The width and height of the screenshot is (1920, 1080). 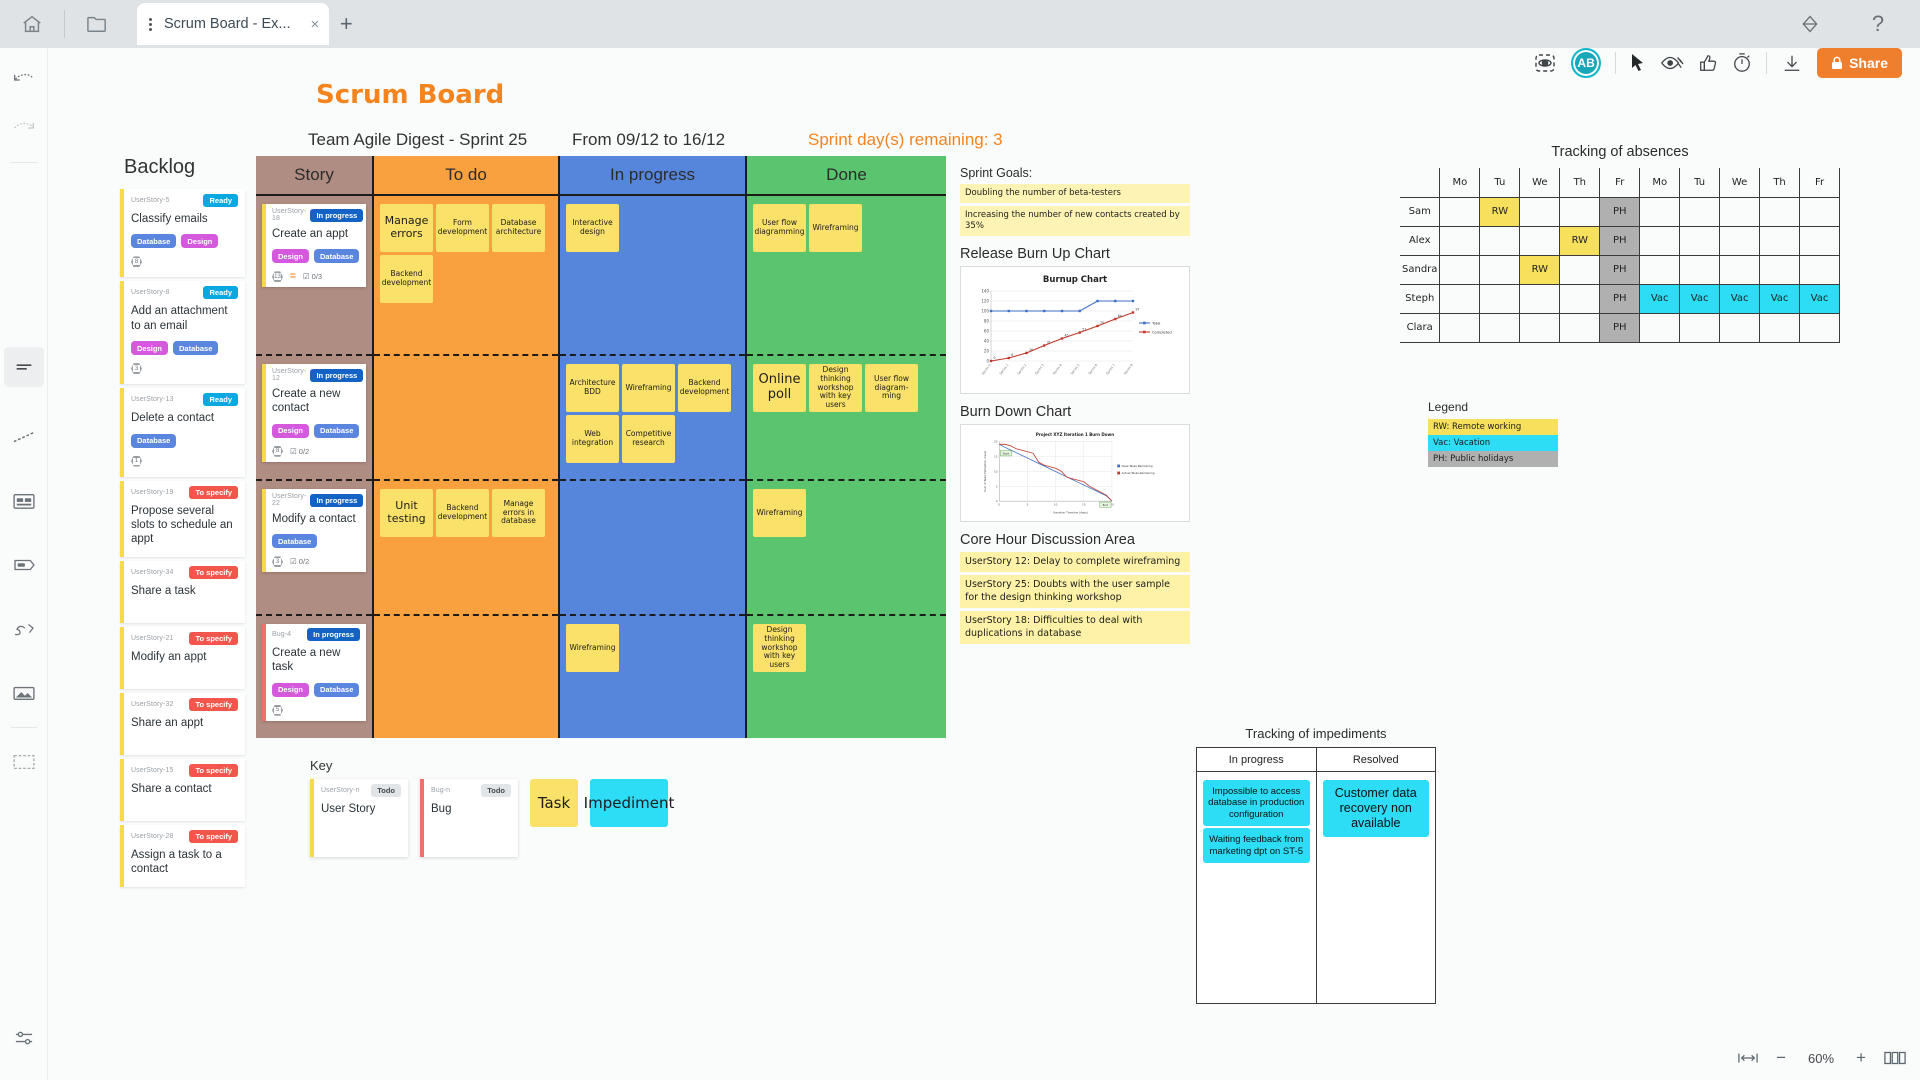 What do you see at coordinates (24, 762) in the screenshot?
I see `frame-icon` at bounding box center [24, 762].